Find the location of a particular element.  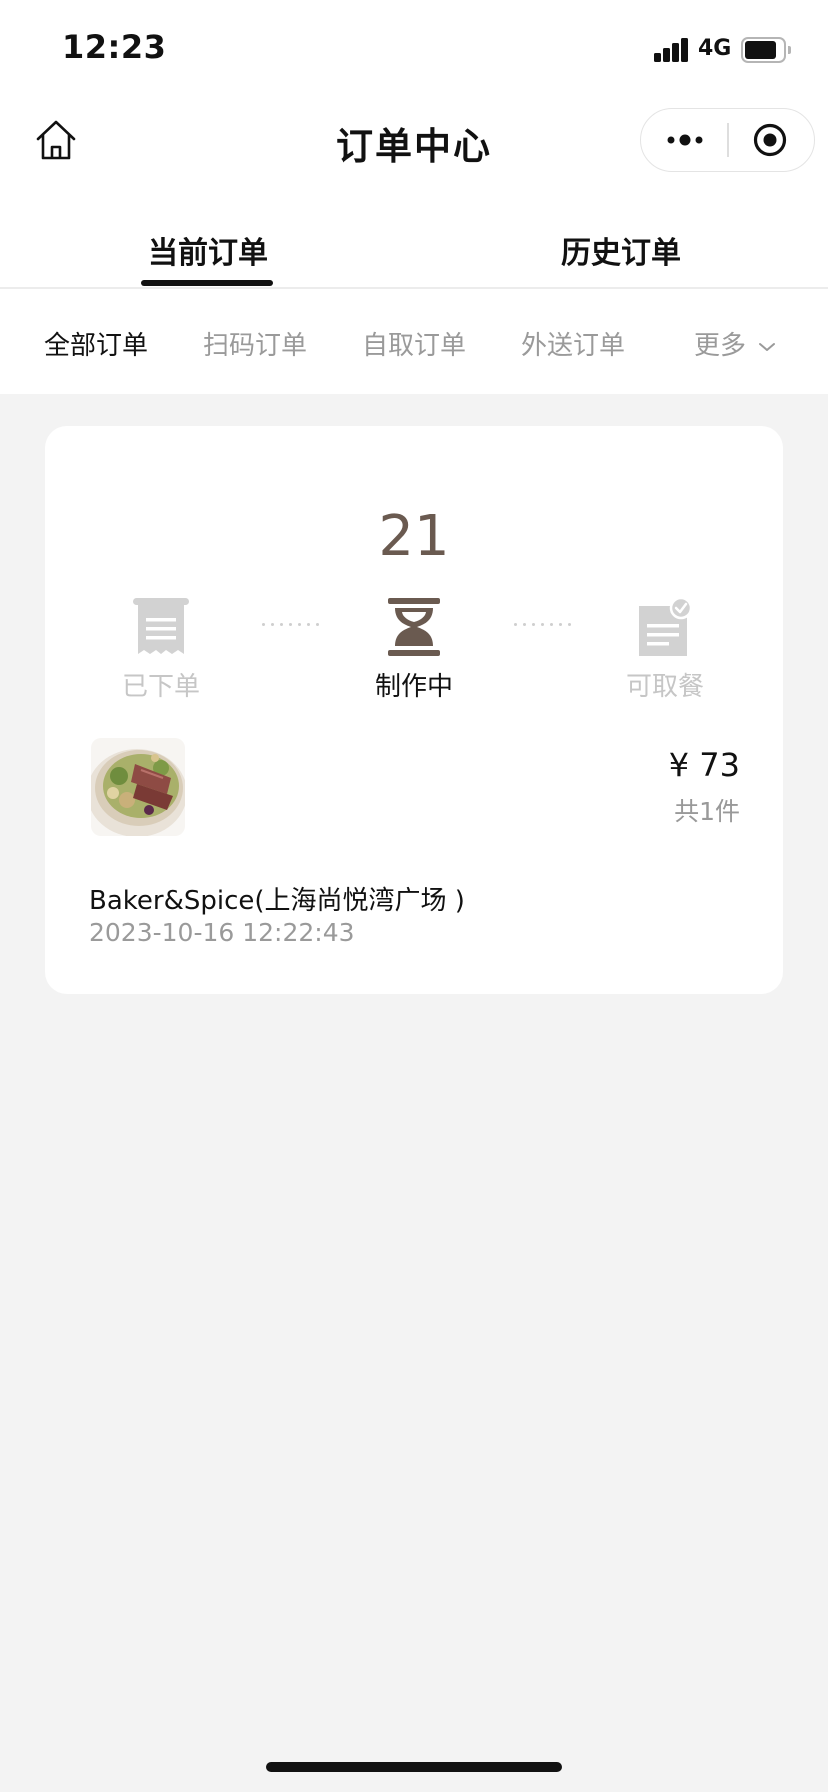

step-label-ready: 可取餐 is located at coordinates (664, 687).